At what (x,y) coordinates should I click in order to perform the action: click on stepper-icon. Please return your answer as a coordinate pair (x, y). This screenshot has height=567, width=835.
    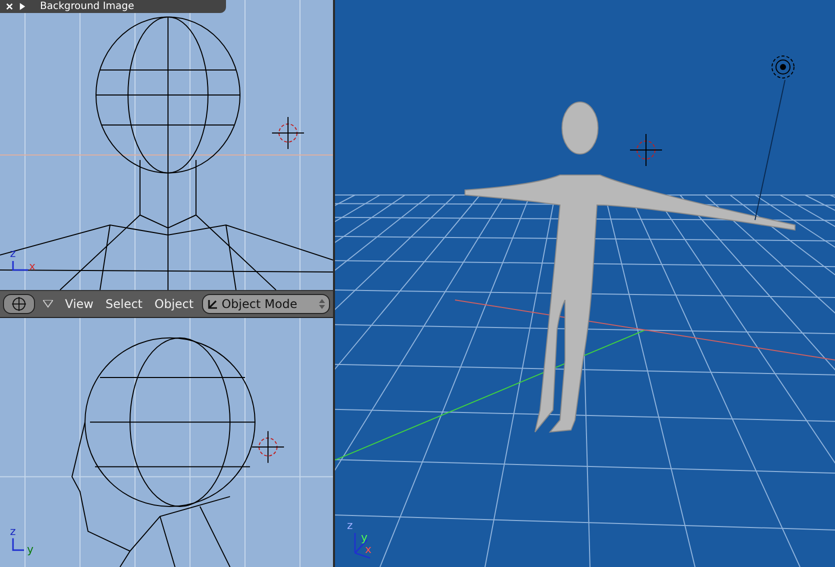
    Looking at the image, I should click on (322, 304).